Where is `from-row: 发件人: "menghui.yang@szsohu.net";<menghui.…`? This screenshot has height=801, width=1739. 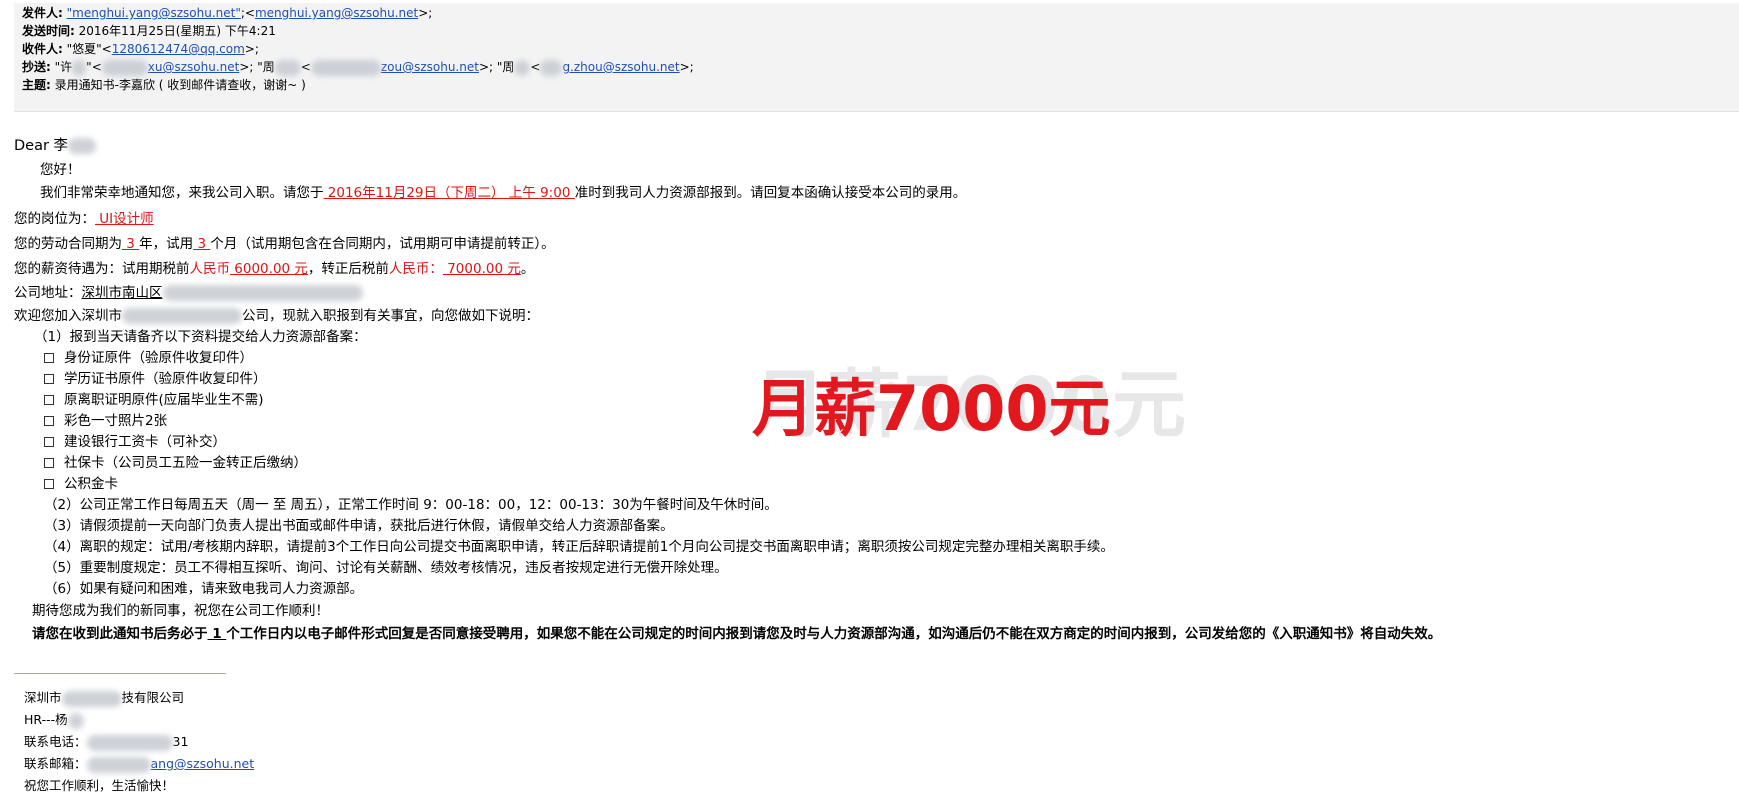 from-row: 发件人: "menghui.yang@szsohu.net";<menghui.… is located at coordinates (227, 13).